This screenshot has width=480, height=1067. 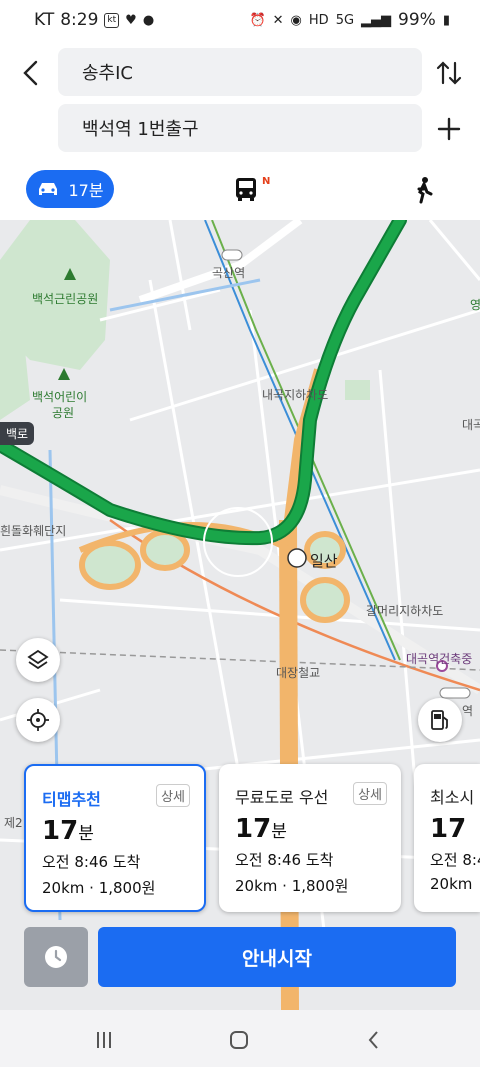 What do you see at coordinates (449, 73) in the screenshot?
I see `swap-icon` at bounding box center [449, 73].